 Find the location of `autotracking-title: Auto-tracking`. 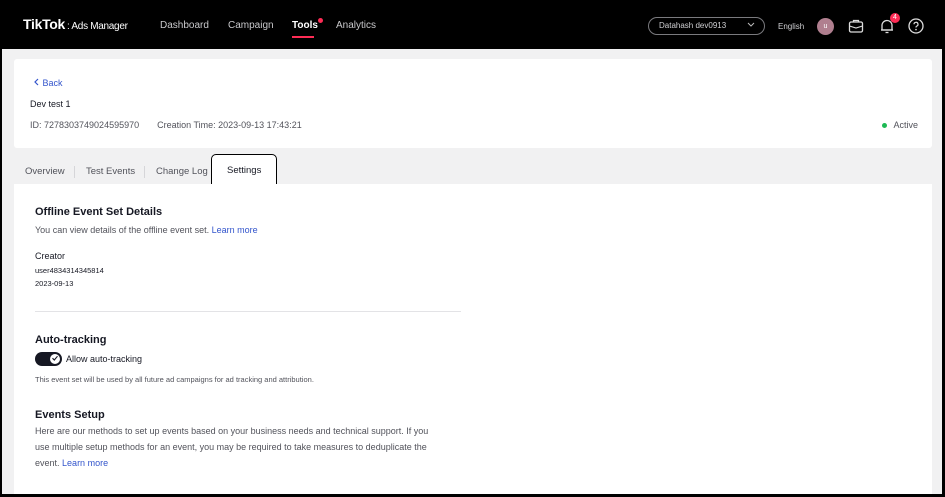

autotracking-title: Auto-tracking is located at coordinates (71, 340).